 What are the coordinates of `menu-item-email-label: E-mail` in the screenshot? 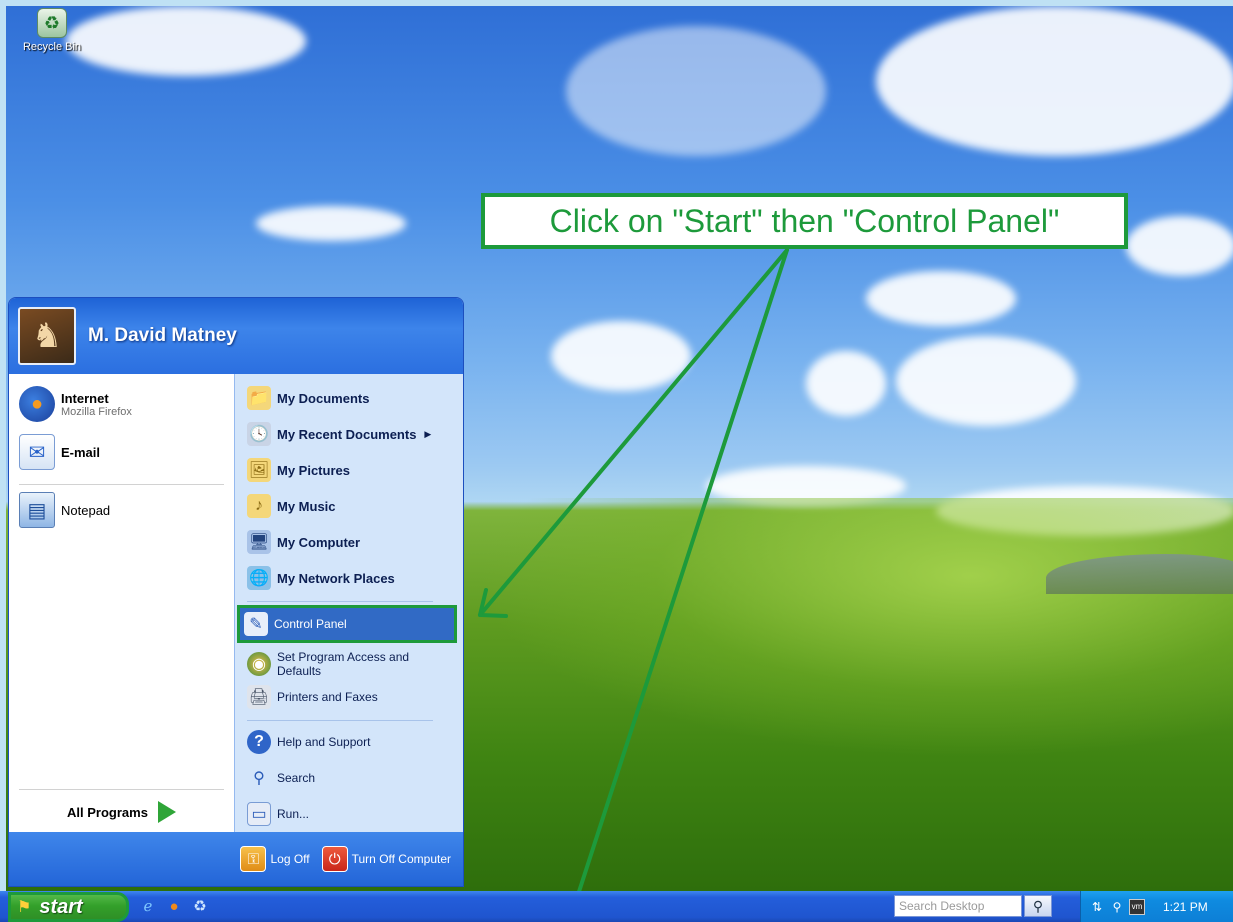 It's located at (81, 452).